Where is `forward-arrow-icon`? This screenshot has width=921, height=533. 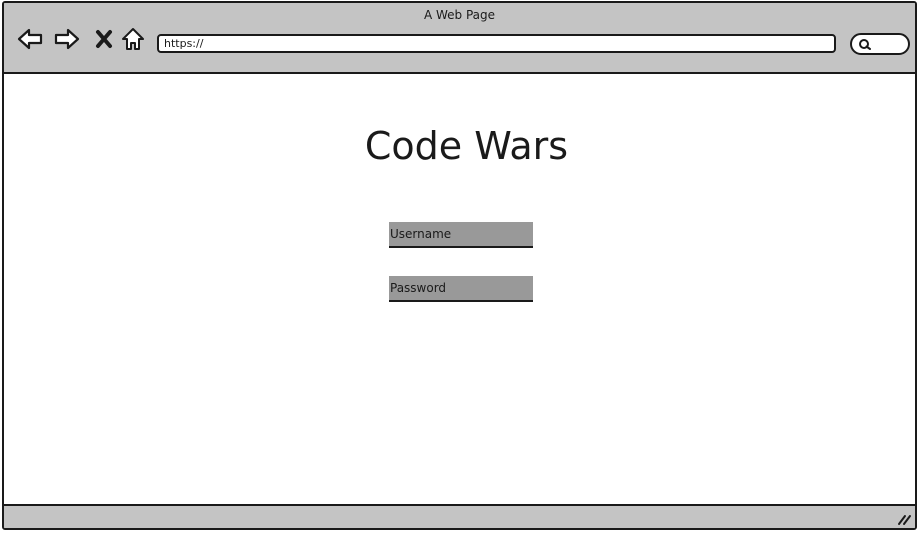
forward-arrow-icon is located at coordinates (67, 39).